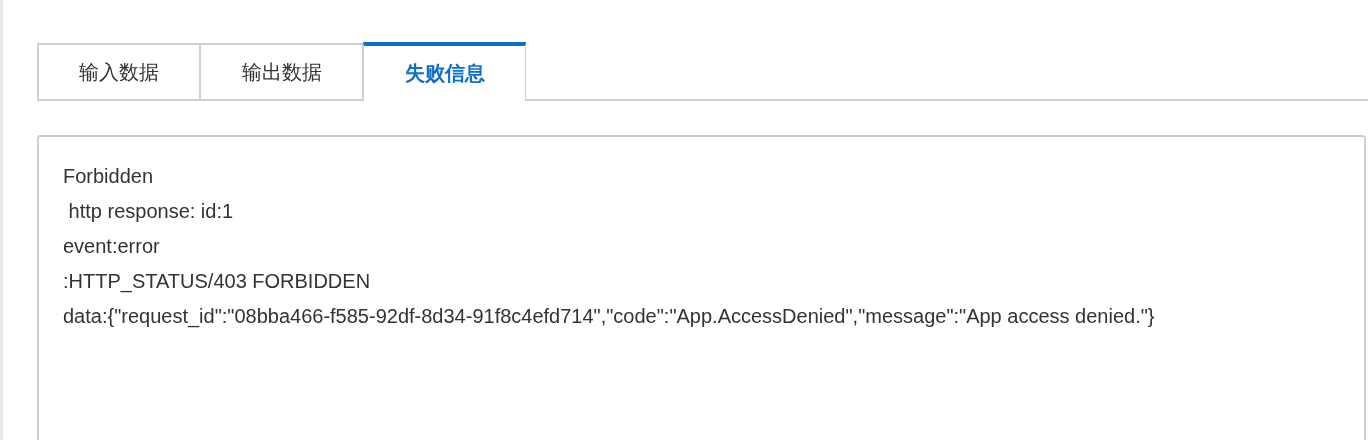  Describe the element at coordinates (444, 71) in the screenshot. I see `tab: 失败信息` at that location.